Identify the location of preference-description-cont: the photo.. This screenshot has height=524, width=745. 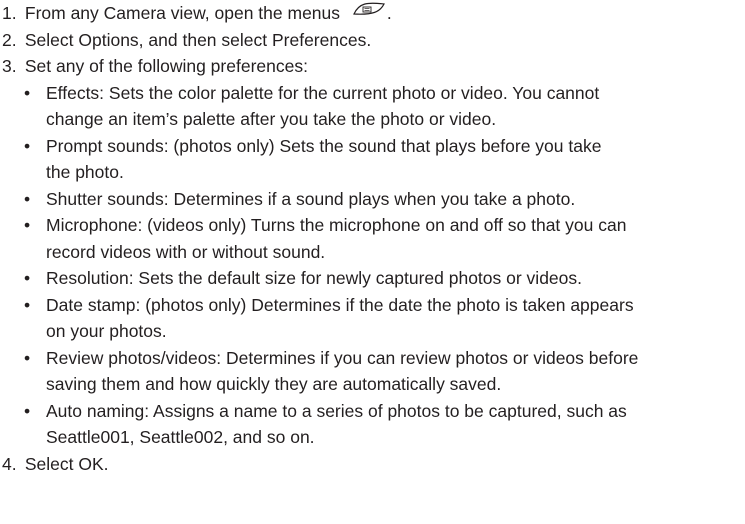
(85, 172).